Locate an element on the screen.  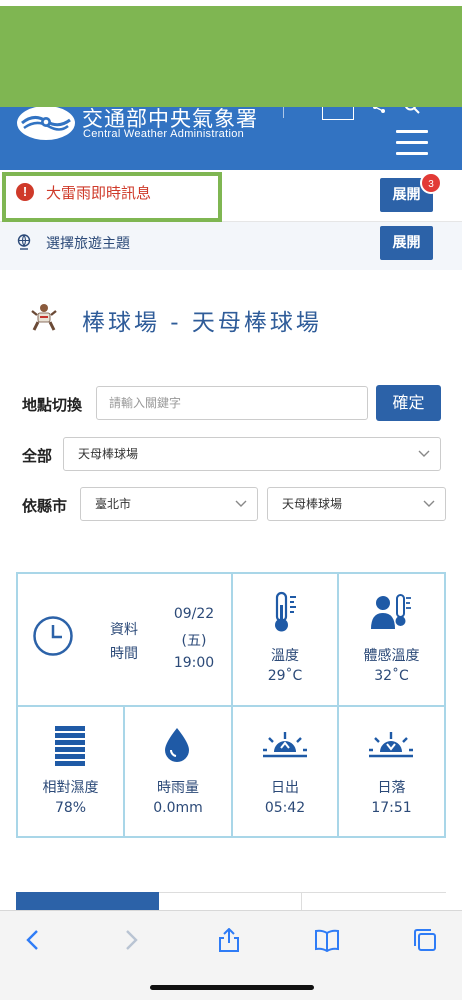
sunrise-icon is located at coordinates (285, 745).